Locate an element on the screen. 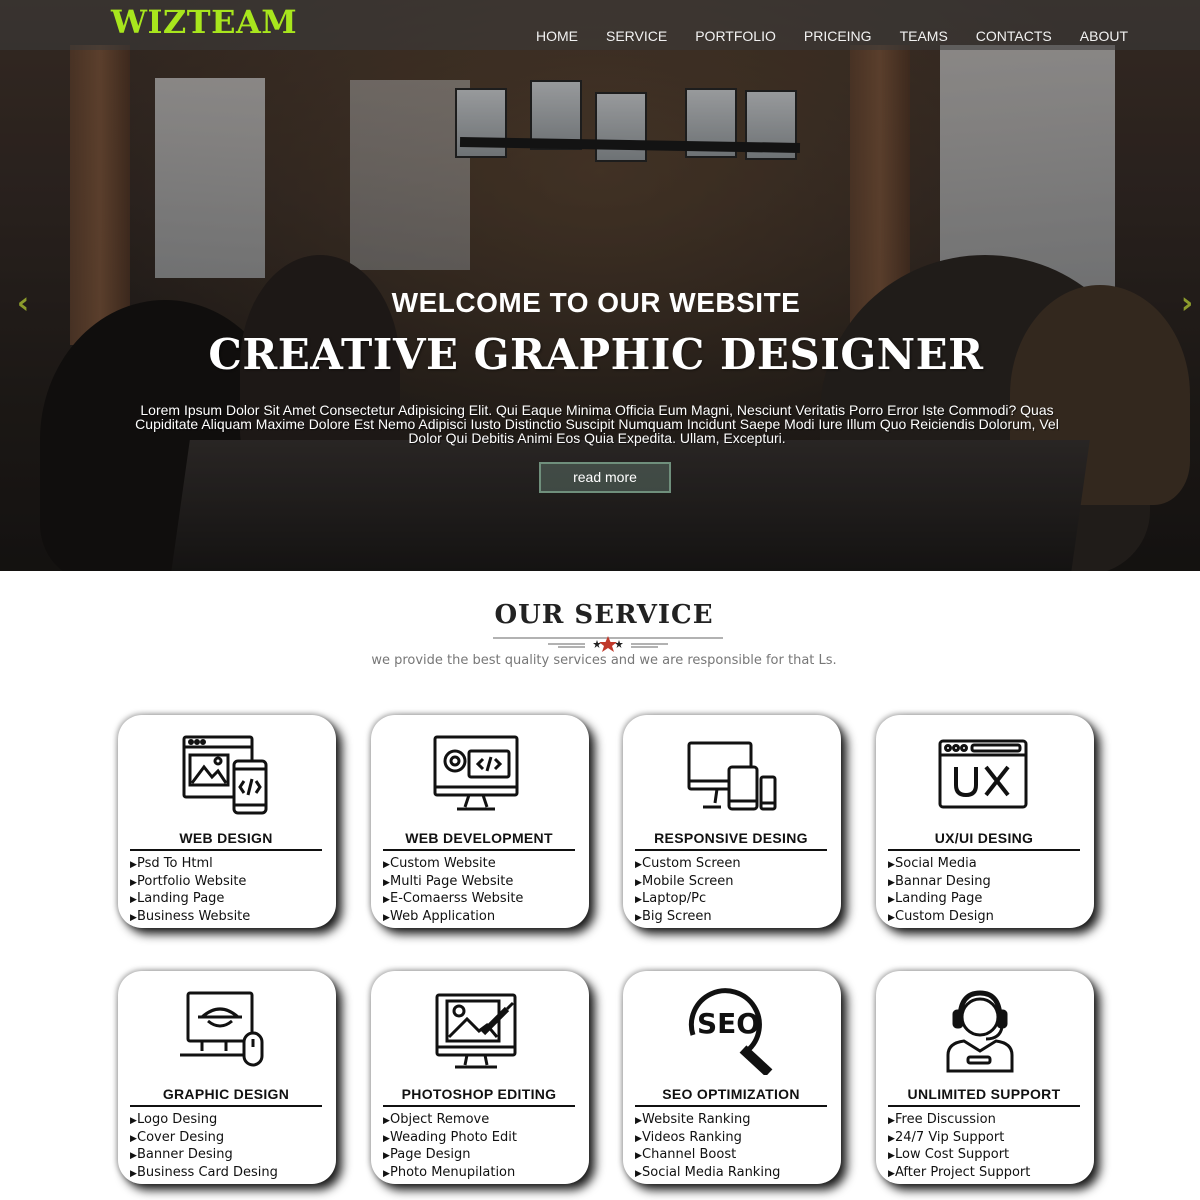 This screenshot has height=1200, width=1200. photo-editing-icon is located at coordinates (476, 1031).